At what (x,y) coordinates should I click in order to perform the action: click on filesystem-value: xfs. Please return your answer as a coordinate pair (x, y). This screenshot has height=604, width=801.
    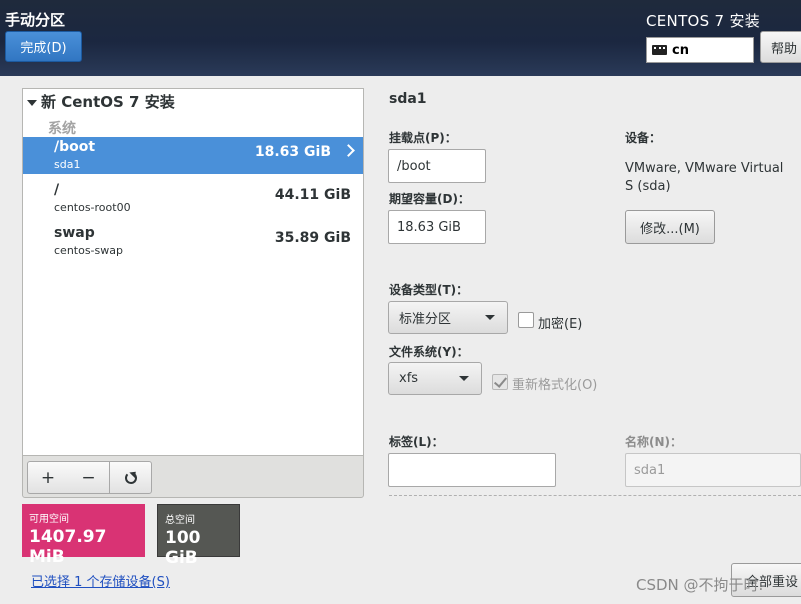
    Looking at the image, I should click on (409, 378).